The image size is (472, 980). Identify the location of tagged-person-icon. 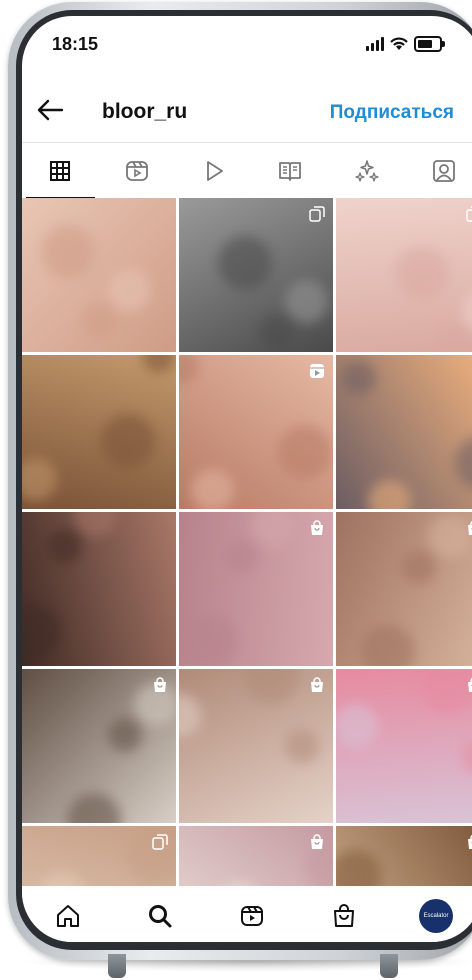
(443, 171).